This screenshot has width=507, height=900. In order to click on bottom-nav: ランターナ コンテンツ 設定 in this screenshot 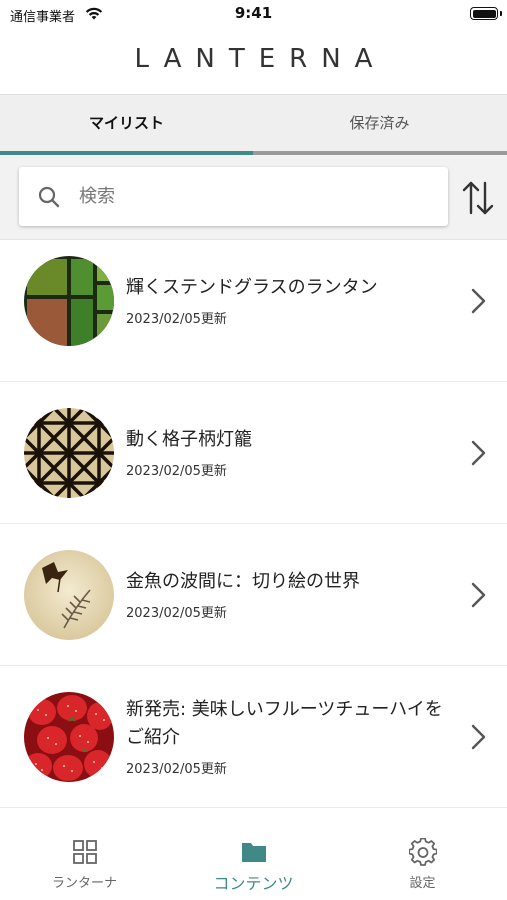, I will do `click(253, 864)`.